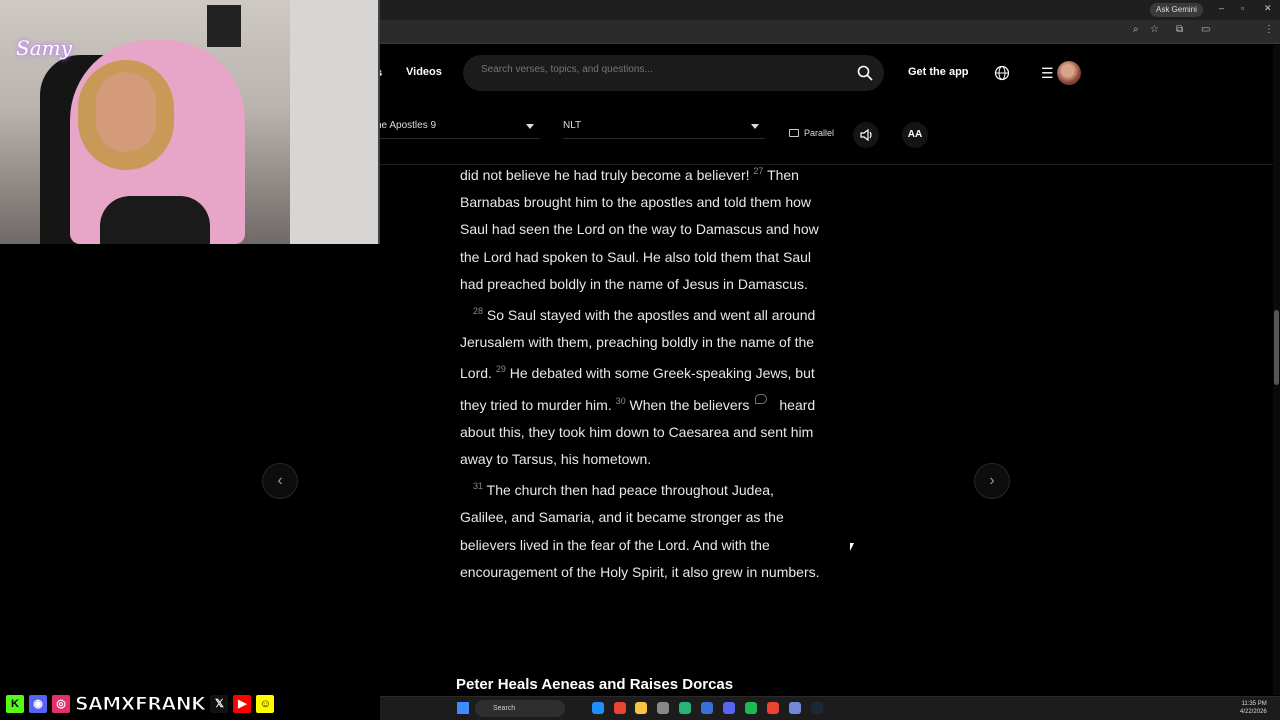 Image resolution: width=1280 pixels, height=720 pixels. I want to click on taskbar-search: Search, so click(520, 708).